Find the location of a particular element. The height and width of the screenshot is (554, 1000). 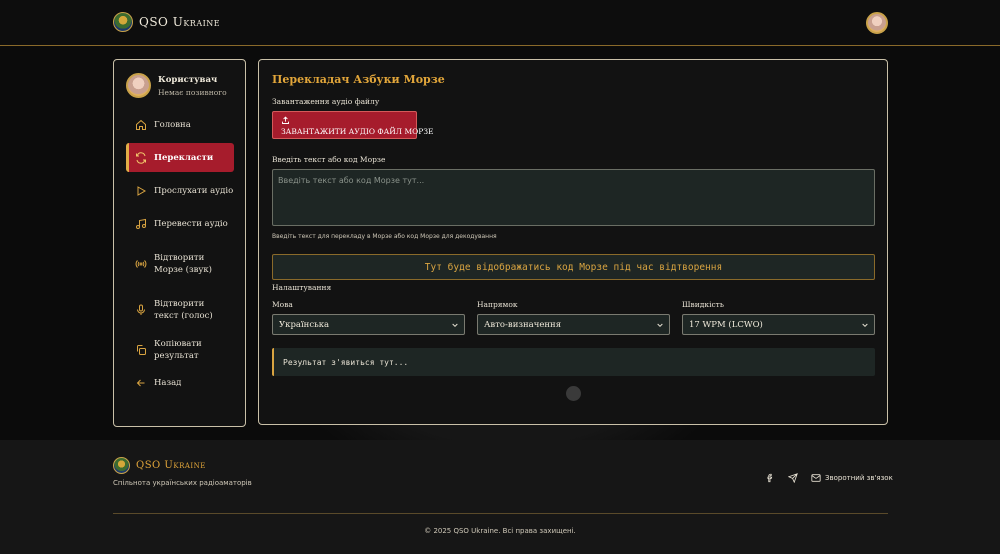

speed-select: 17 WPM (LCWO) is located at coordinates (778, 324).